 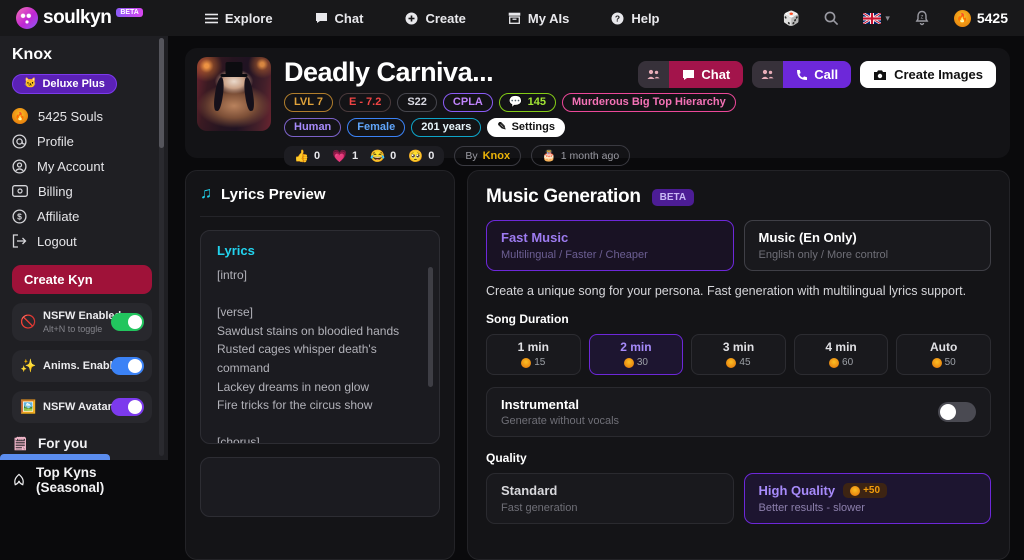 I want to click on lyrics-label: Lyrics, so click(x=236, y=250).